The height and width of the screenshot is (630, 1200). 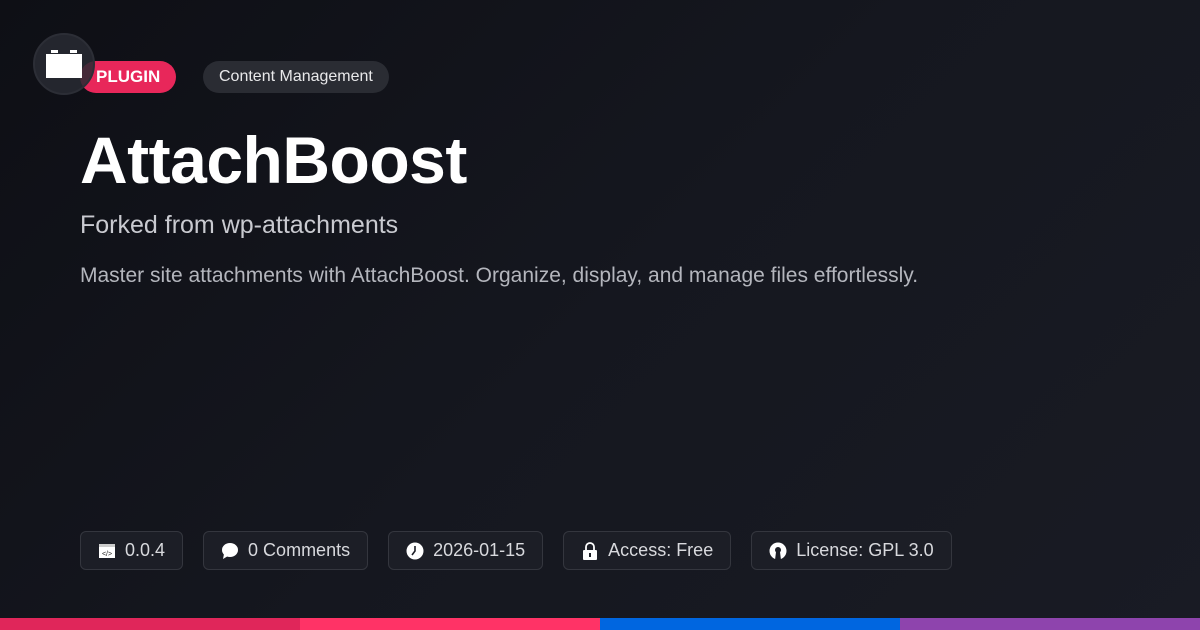 I want to click on code-icon: </>, so click(x=107, y=551).